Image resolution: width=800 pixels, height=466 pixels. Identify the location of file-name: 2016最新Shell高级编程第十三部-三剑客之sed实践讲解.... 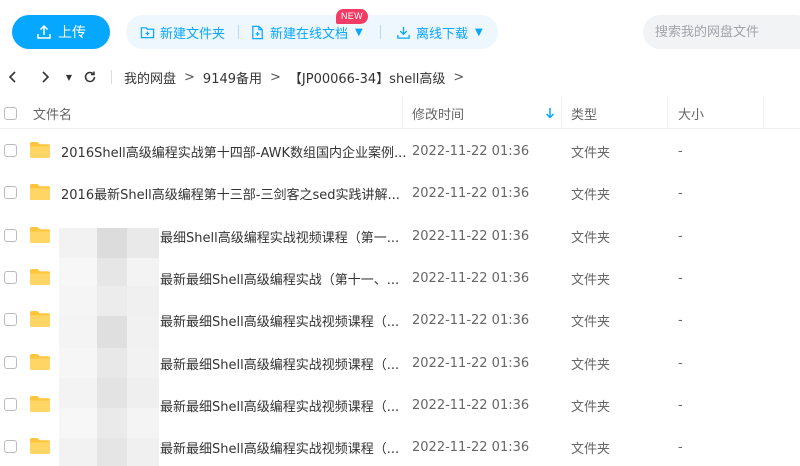
(230, 193).